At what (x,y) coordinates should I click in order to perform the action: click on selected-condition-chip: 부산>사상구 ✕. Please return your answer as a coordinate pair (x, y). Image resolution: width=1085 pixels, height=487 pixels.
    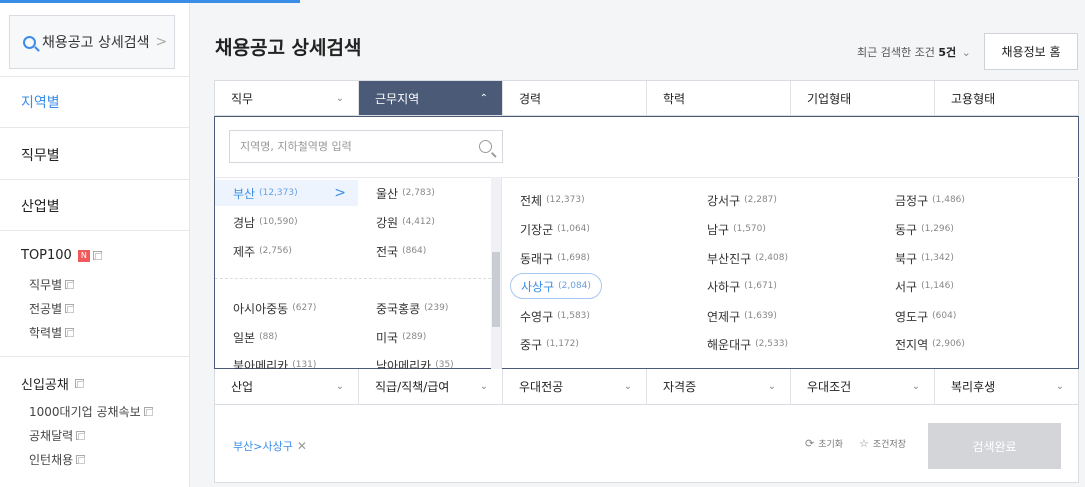
    Looking at the image, I should click on (270, 446).